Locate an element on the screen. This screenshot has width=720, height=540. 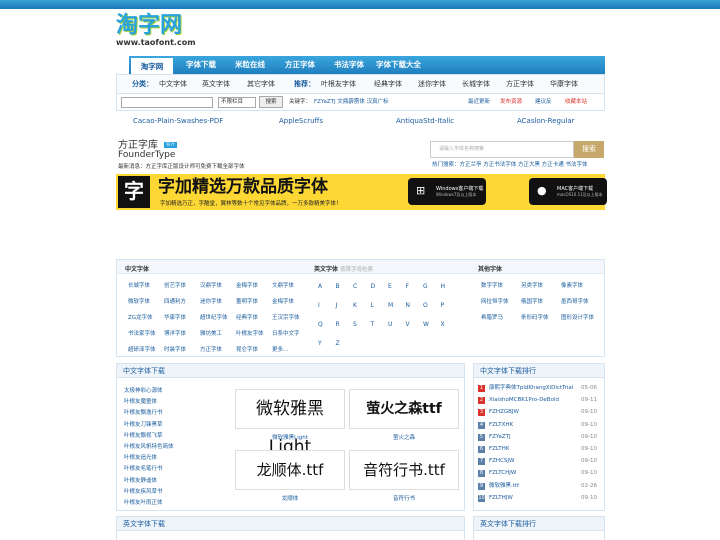
font-thumb-caption: 微软雅黑Light is located at coordinates (290, 437).